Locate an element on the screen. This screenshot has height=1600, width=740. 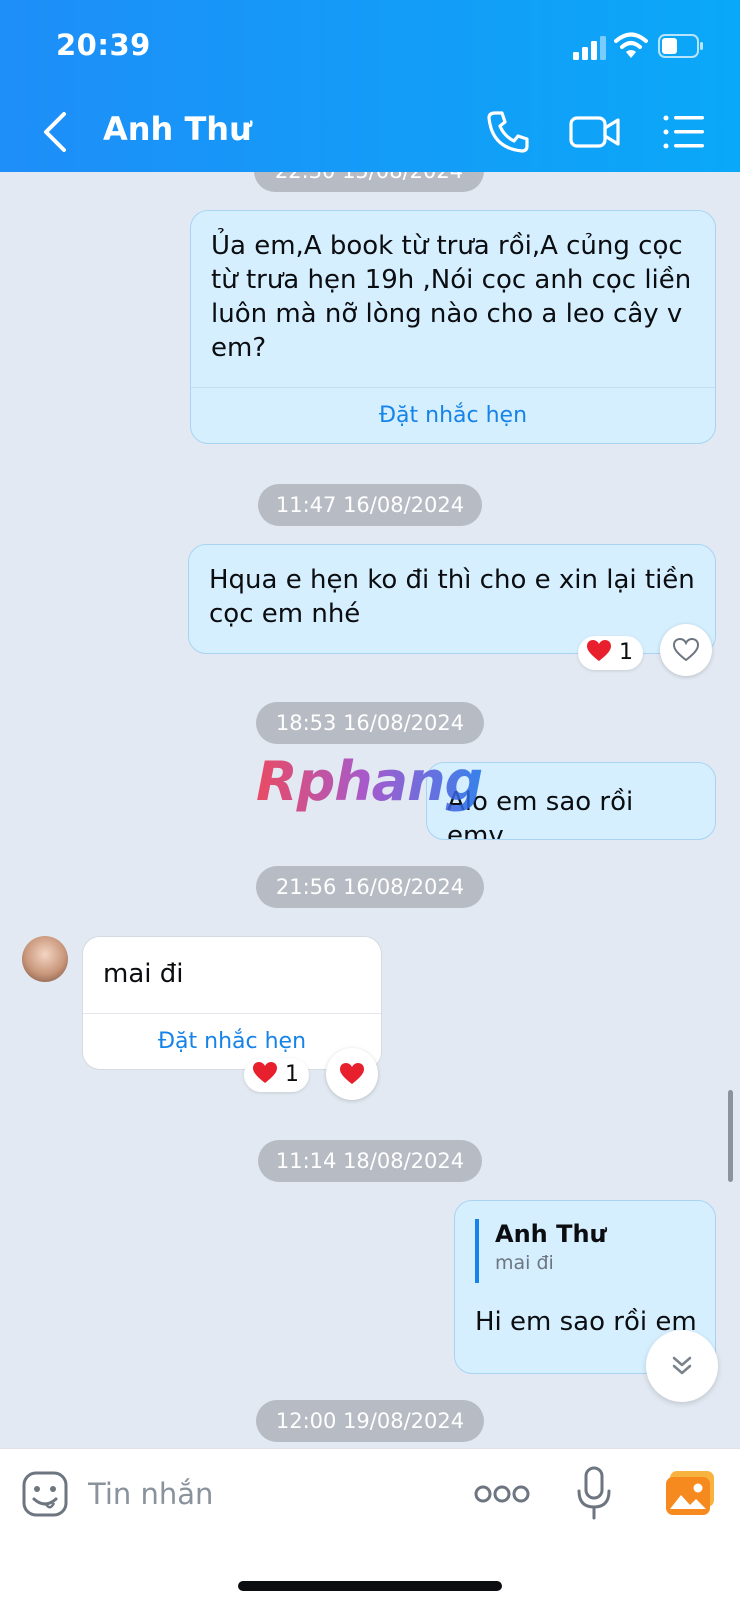
back-arrow-icon is located at coordinates (56, 132).